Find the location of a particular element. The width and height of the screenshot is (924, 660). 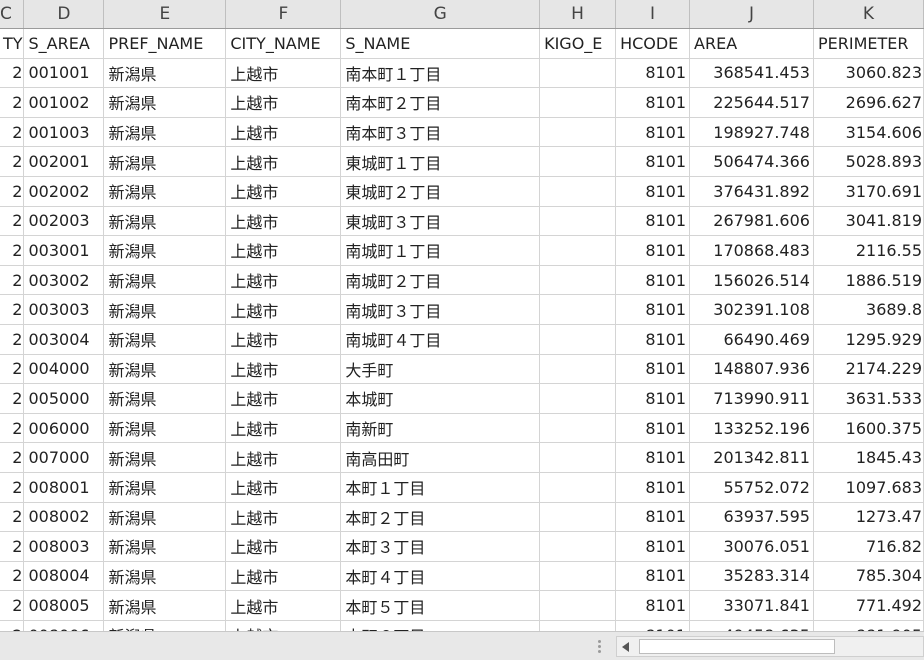

cell-g: 南城町４丁目 is located at coordinates (440, 339).